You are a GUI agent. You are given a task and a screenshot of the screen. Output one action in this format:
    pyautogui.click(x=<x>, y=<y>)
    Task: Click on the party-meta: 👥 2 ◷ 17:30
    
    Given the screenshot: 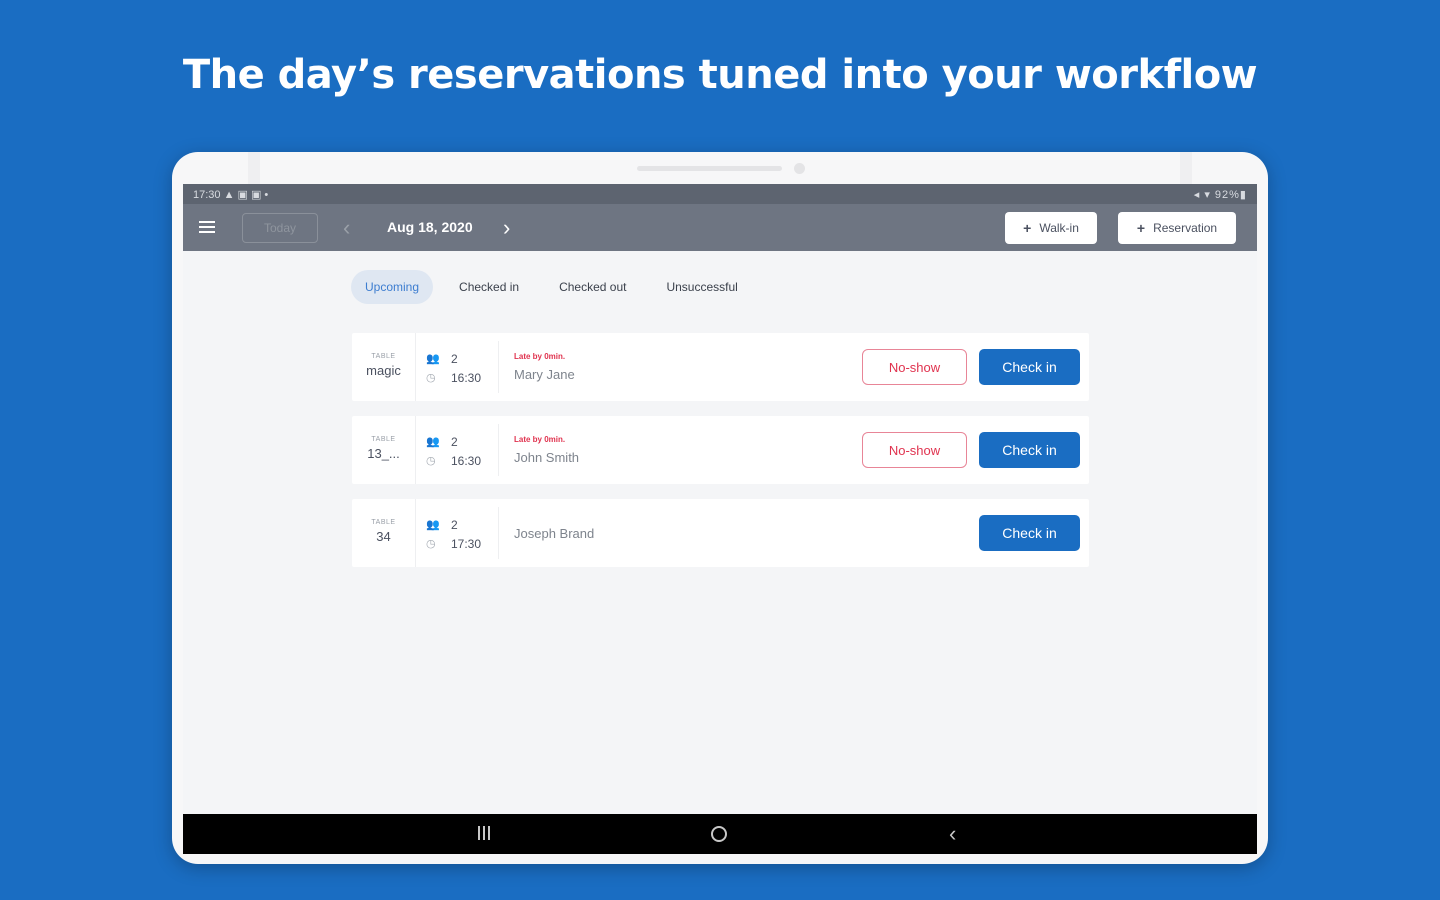 What is the action you would take?
    pyautogui.click(x=461, y=534)
    